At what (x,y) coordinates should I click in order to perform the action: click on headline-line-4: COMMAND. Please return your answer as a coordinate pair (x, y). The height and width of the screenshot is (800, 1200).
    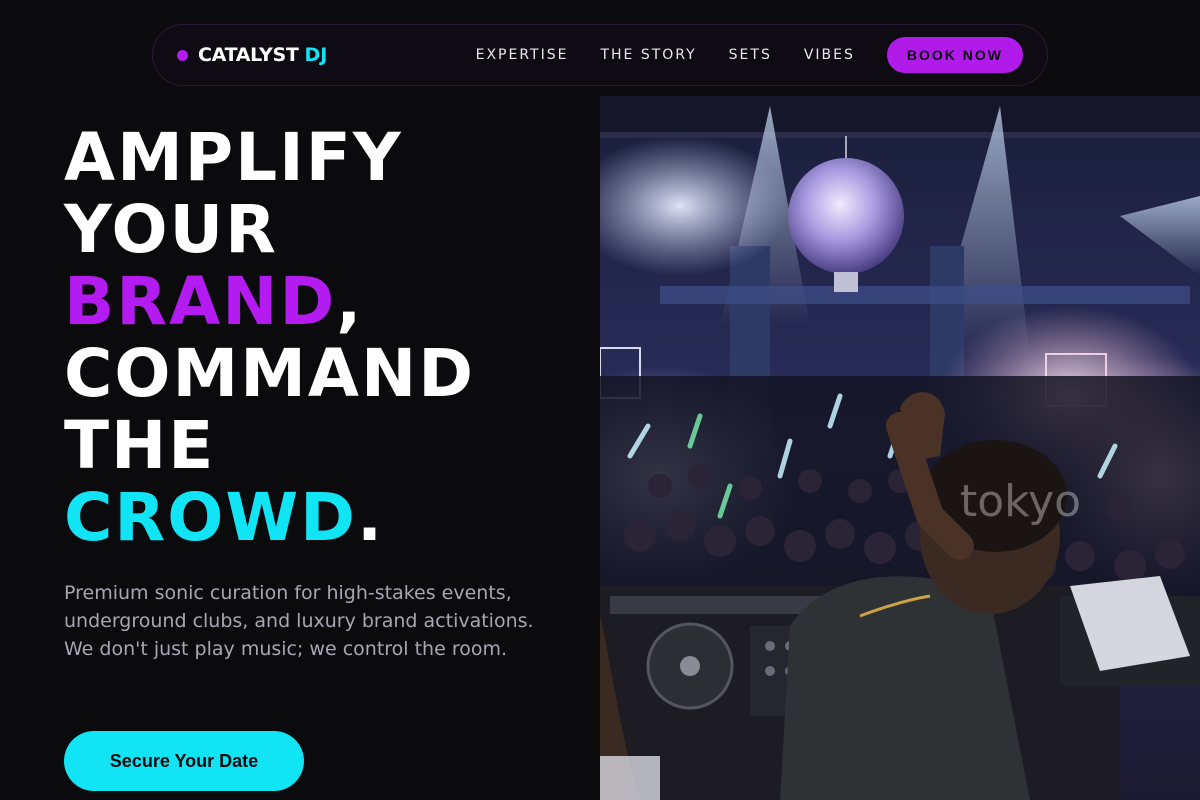
    Looking at the image, I should click on (269, 373).